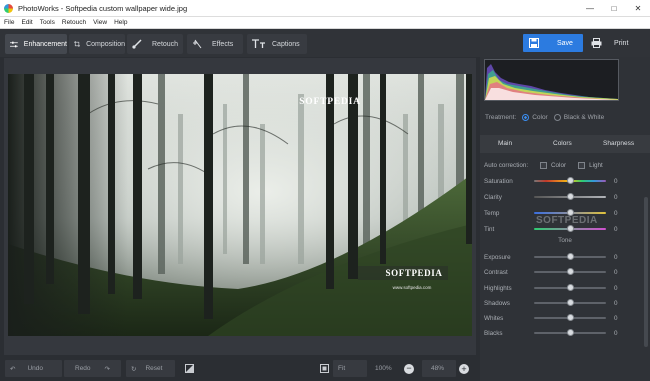  What do you see at coordinates (582, 165) in the screenshot?
I see `auto-light-checkbox` at bounding box center [582, 165].